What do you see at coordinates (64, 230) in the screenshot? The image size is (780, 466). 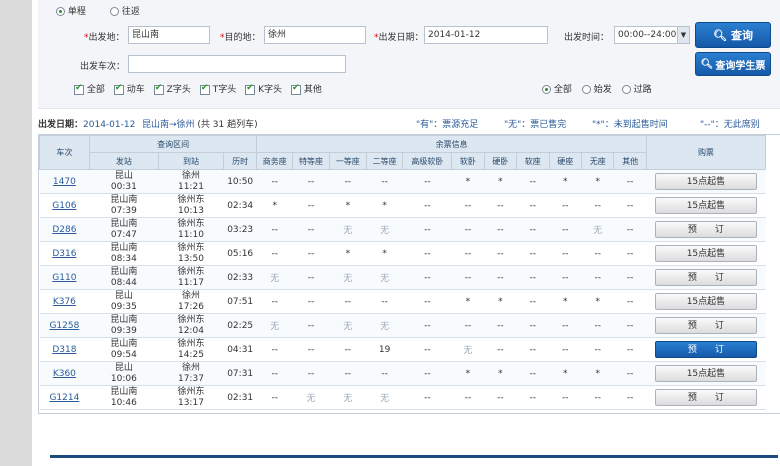 I see `train-number-link: D286` at bounding box center [64, 230].